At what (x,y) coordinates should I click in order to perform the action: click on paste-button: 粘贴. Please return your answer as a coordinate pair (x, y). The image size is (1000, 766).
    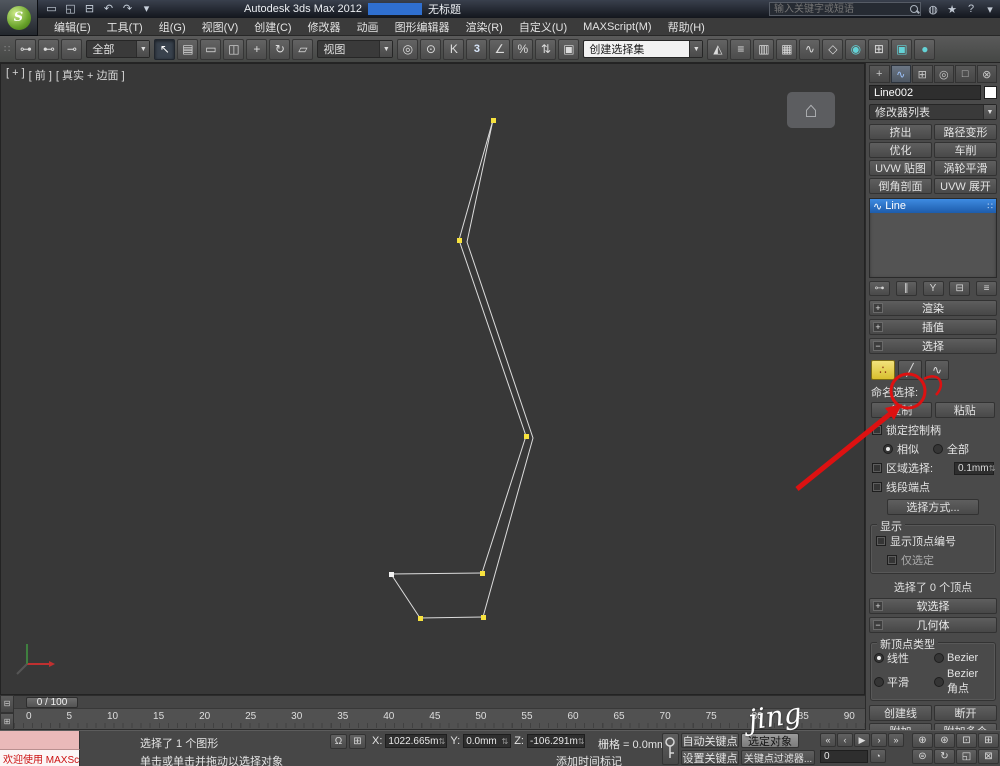
    Looking at the image, I should click on (964, 410).